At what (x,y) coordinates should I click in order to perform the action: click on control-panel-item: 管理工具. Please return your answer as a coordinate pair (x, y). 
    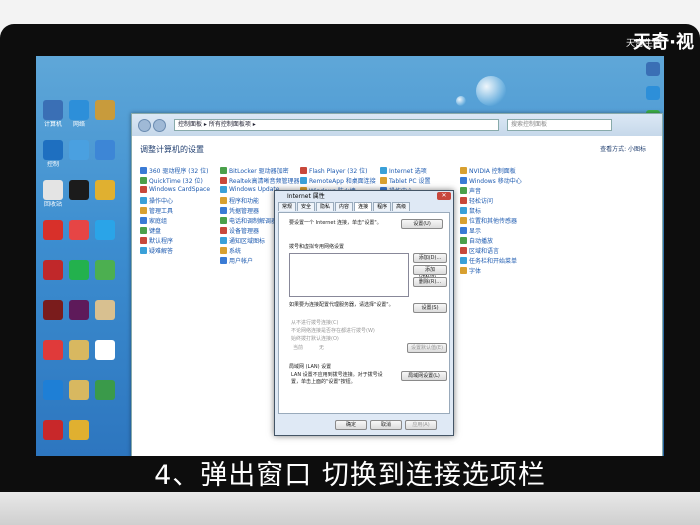
    Looking at the image, I should click on (156, 210).